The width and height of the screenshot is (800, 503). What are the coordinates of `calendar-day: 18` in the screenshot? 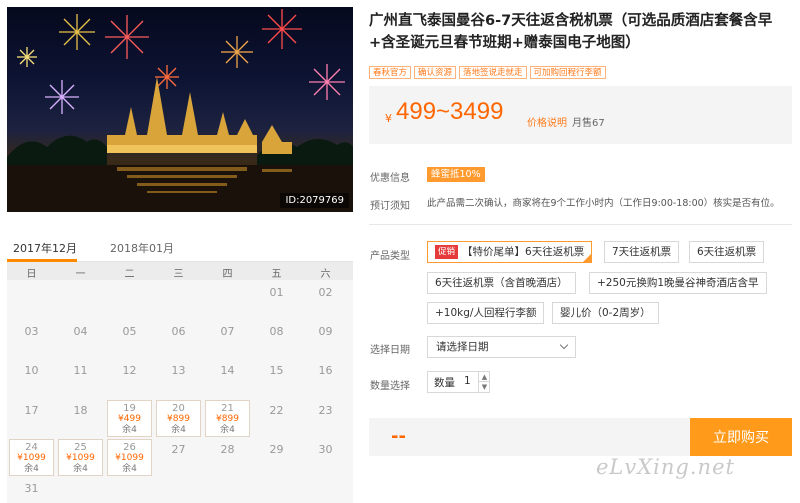 It's located at (80, 419).